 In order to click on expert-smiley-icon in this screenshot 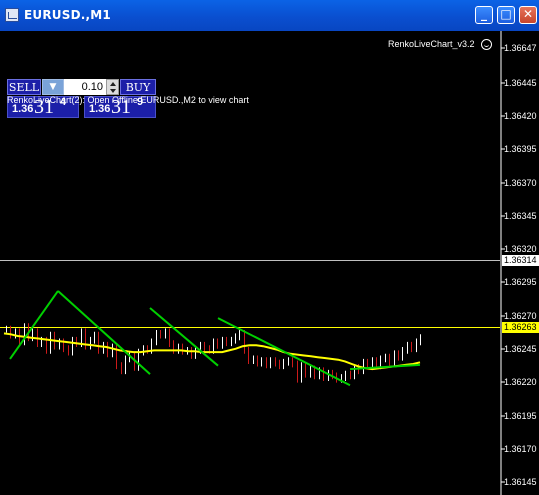, I will do `click(486, 44)`.